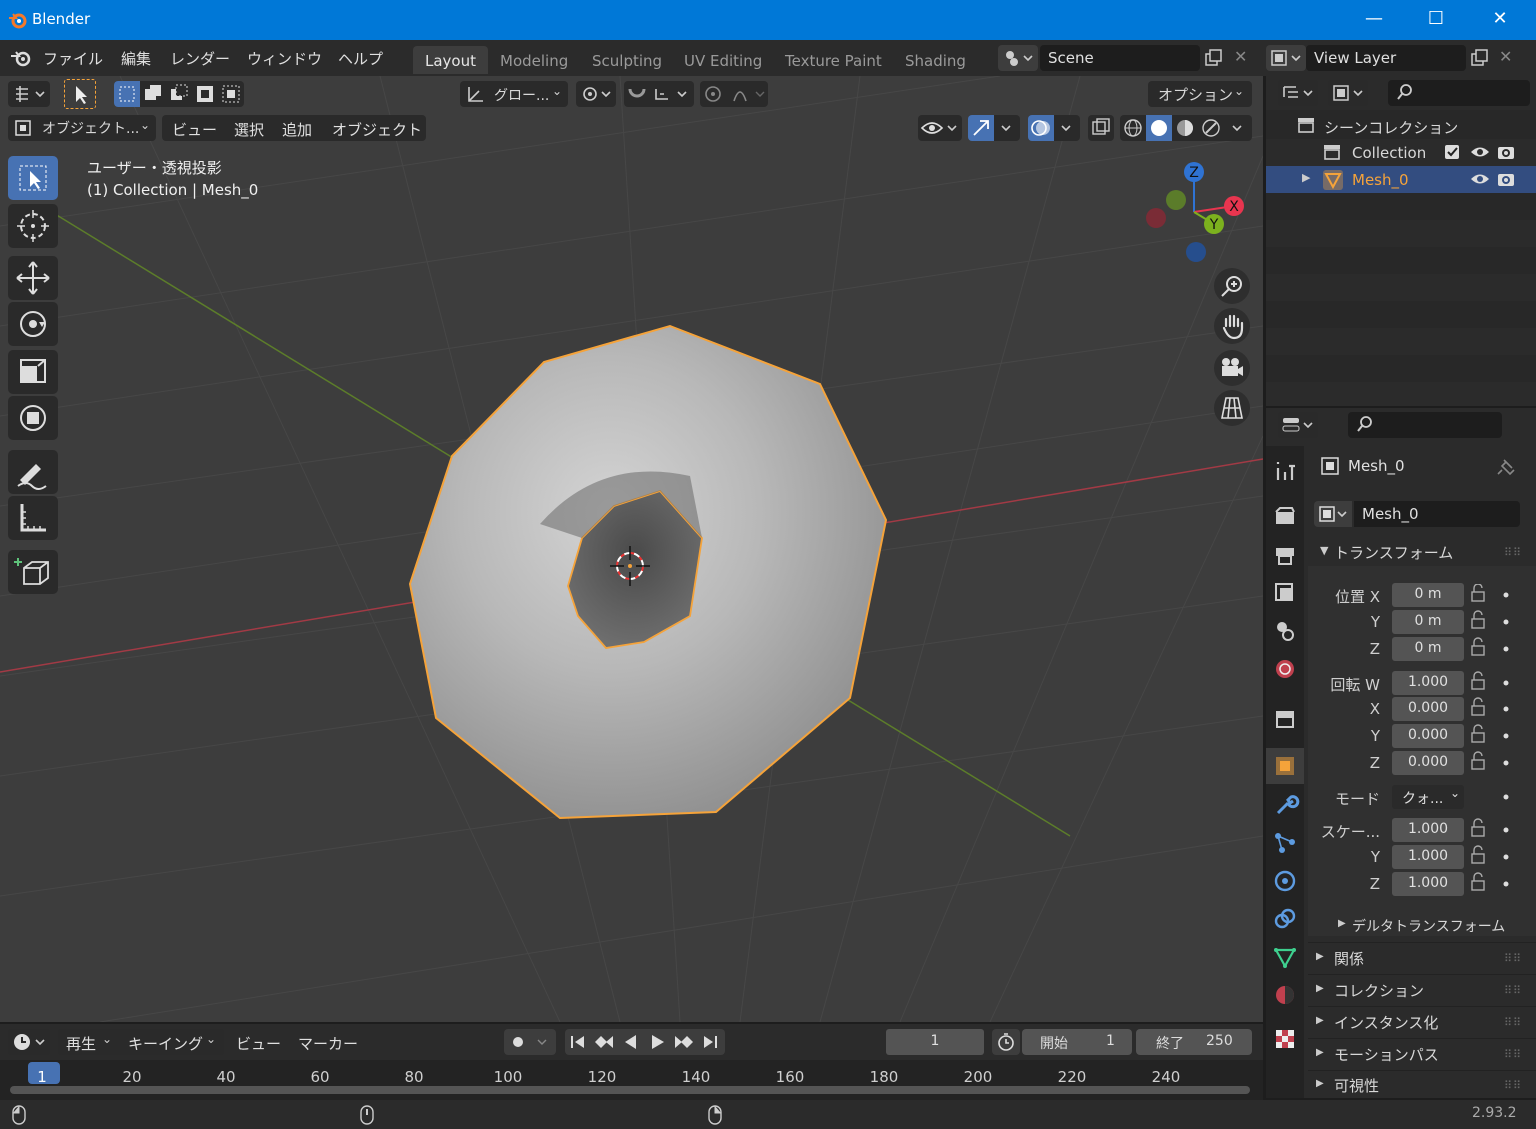 The image size is (1536, 1129). Describe the element at coordinates (630, 1042) in the screenshot. I see `play-reverse-icon` at that location.